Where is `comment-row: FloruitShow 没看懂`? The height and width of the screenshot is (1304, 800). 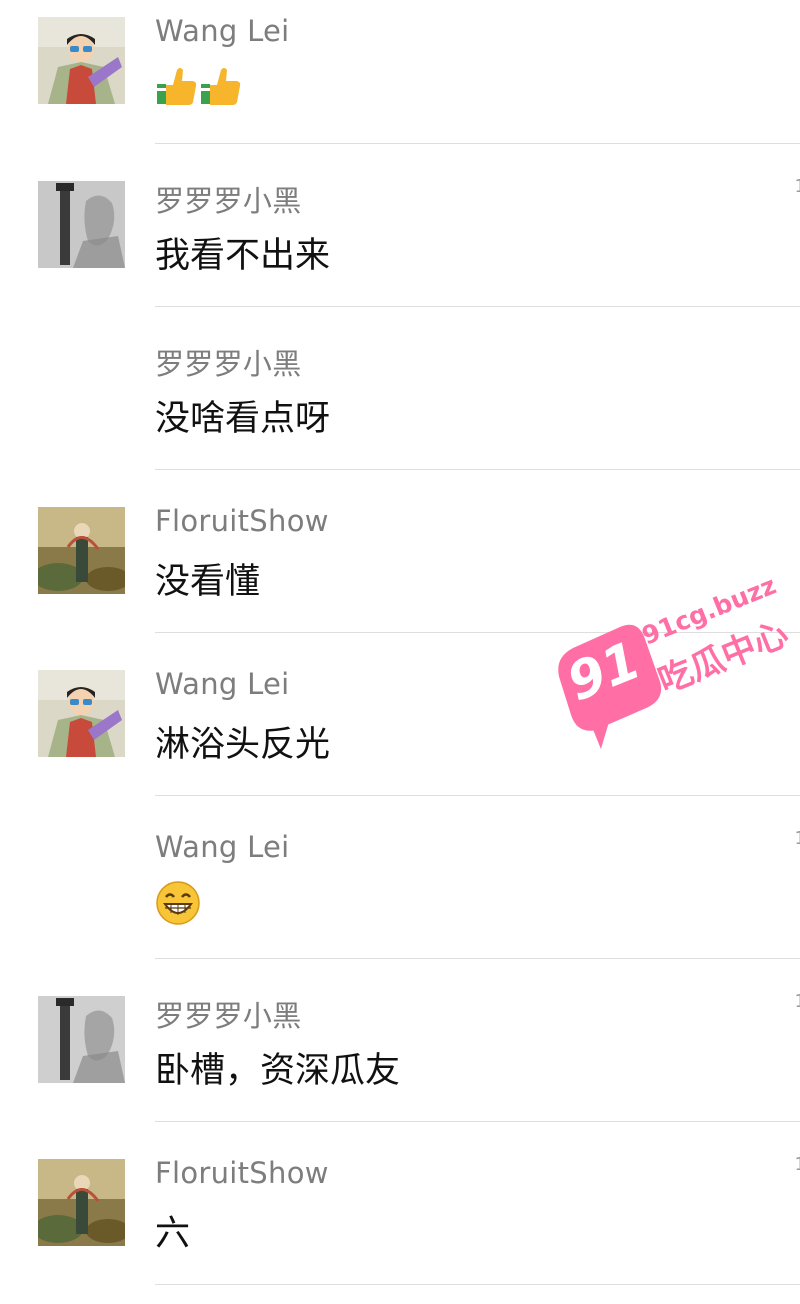 comment-row: FloruitShow 没看懂 is located at coordinates (400, 551).